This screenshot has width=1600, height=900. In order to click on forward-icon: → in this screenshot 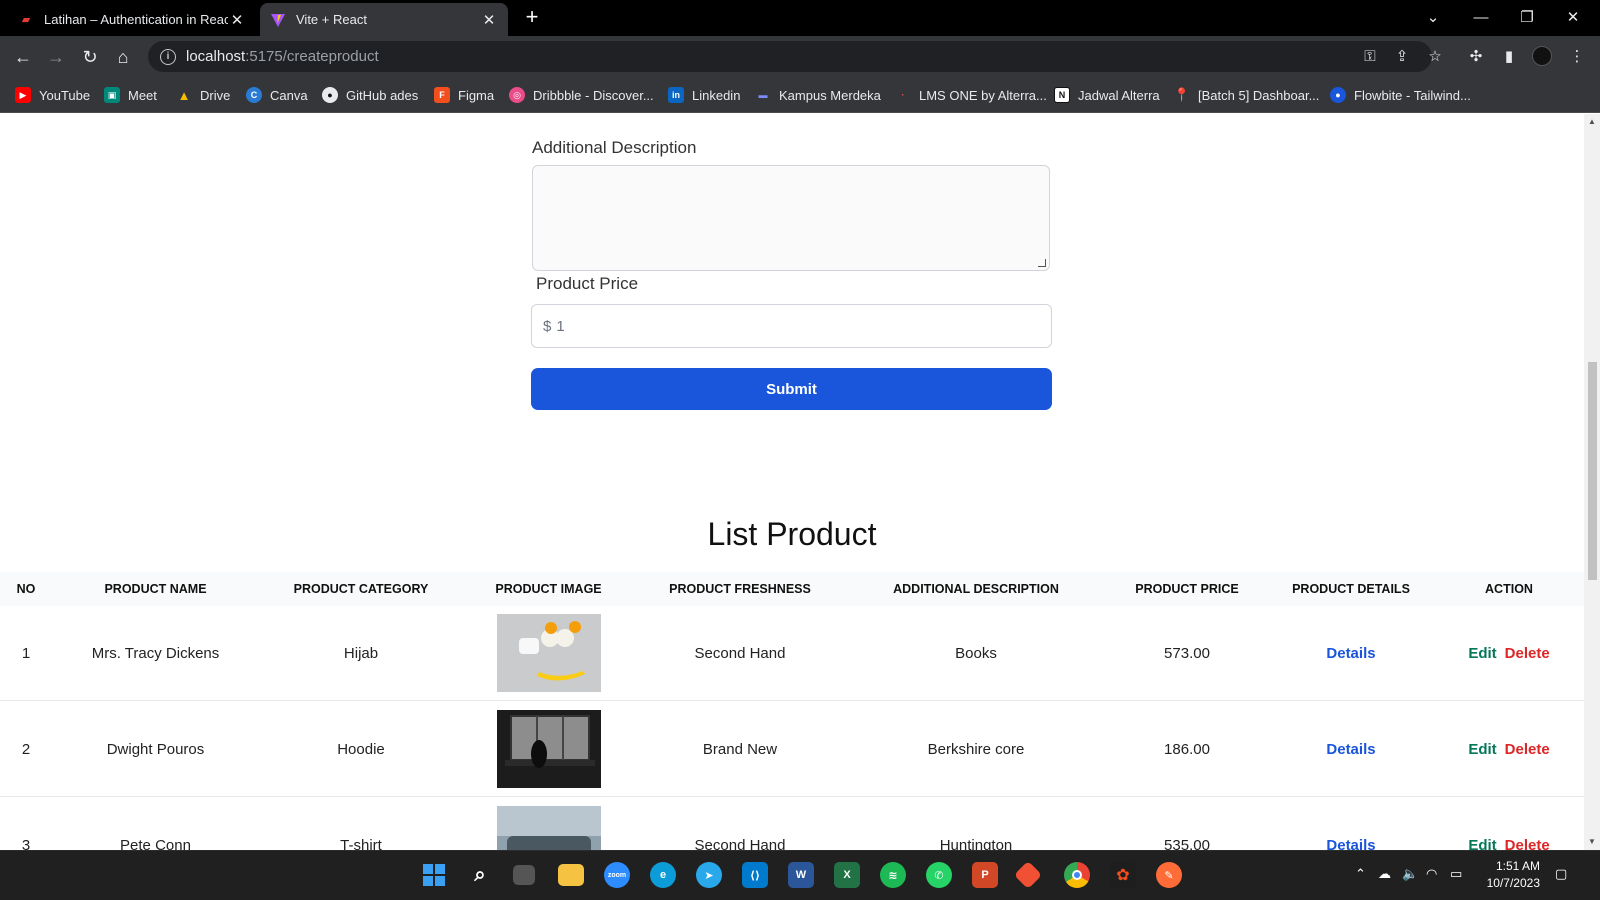, I will do `click(56, 57)`.